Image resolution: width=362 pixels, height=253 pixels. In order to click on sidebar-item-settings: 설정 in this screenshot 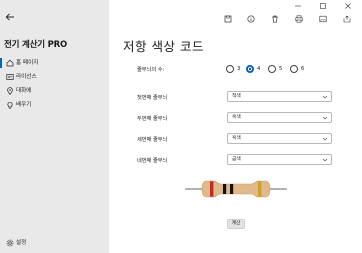, I will do `click(54, 243)`.